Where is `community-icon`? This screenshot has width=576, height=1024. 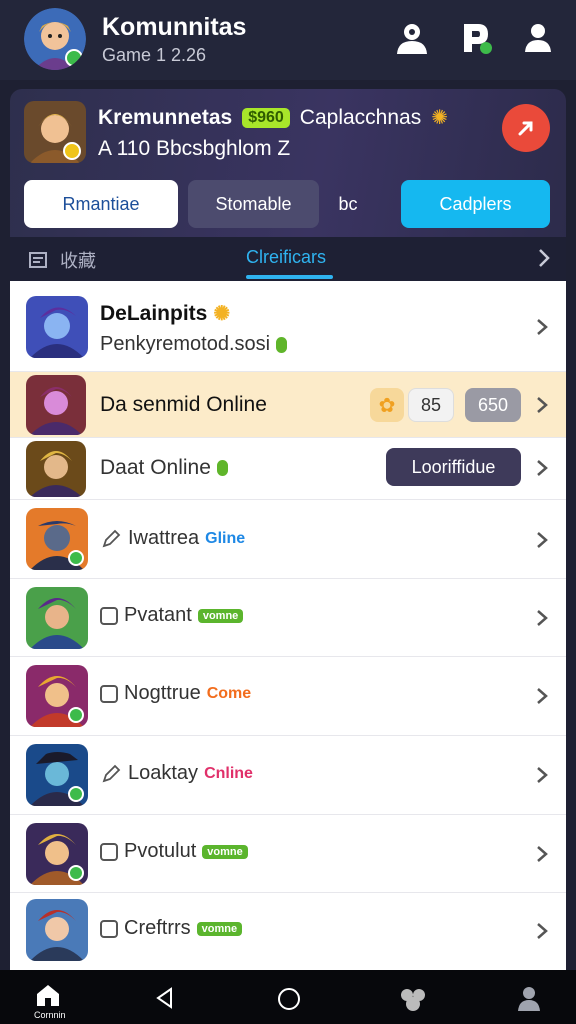
community-icon is located at coordinates (413, 1000).